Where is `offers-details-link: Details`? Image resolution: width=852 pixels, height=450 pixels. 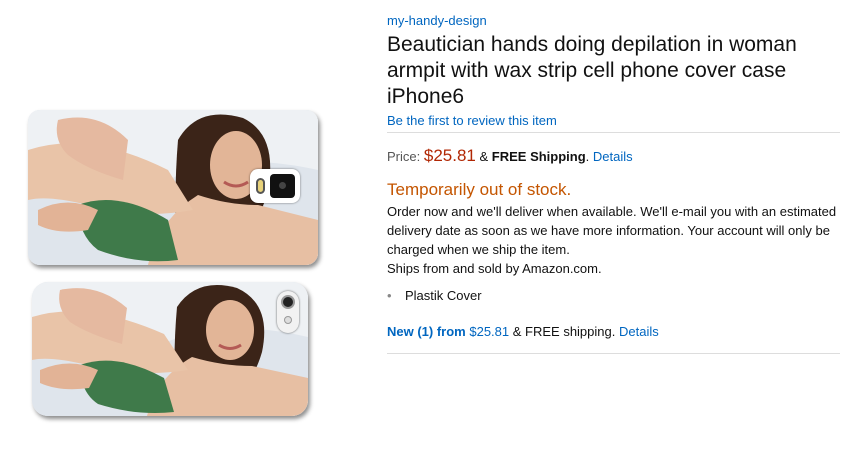
offers-details-link: Details is located at coordinates (639, 331).